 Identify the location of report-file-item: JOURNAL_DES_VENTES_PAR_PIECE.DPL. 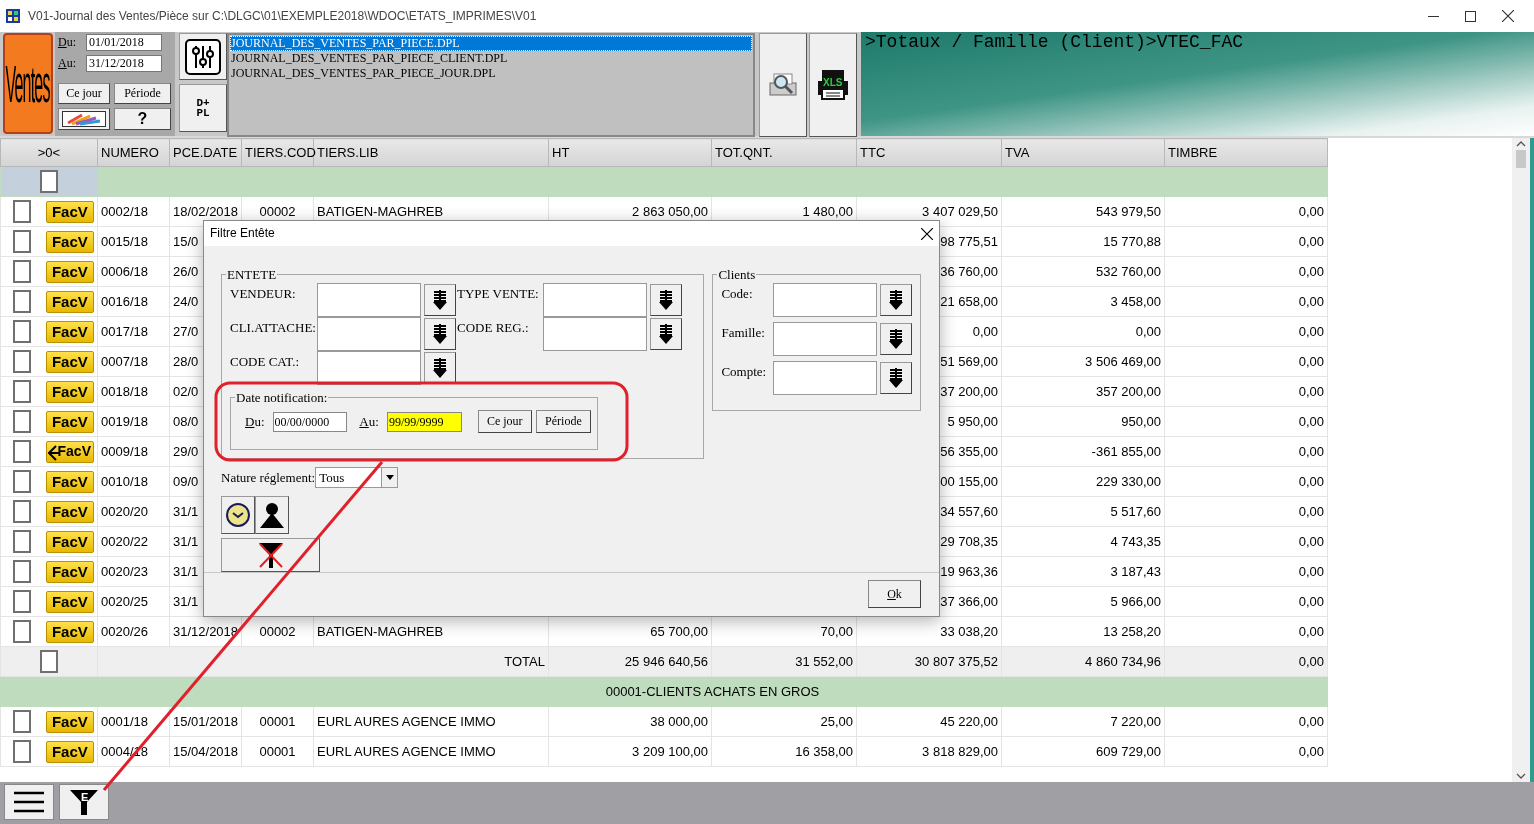
(491, 43).